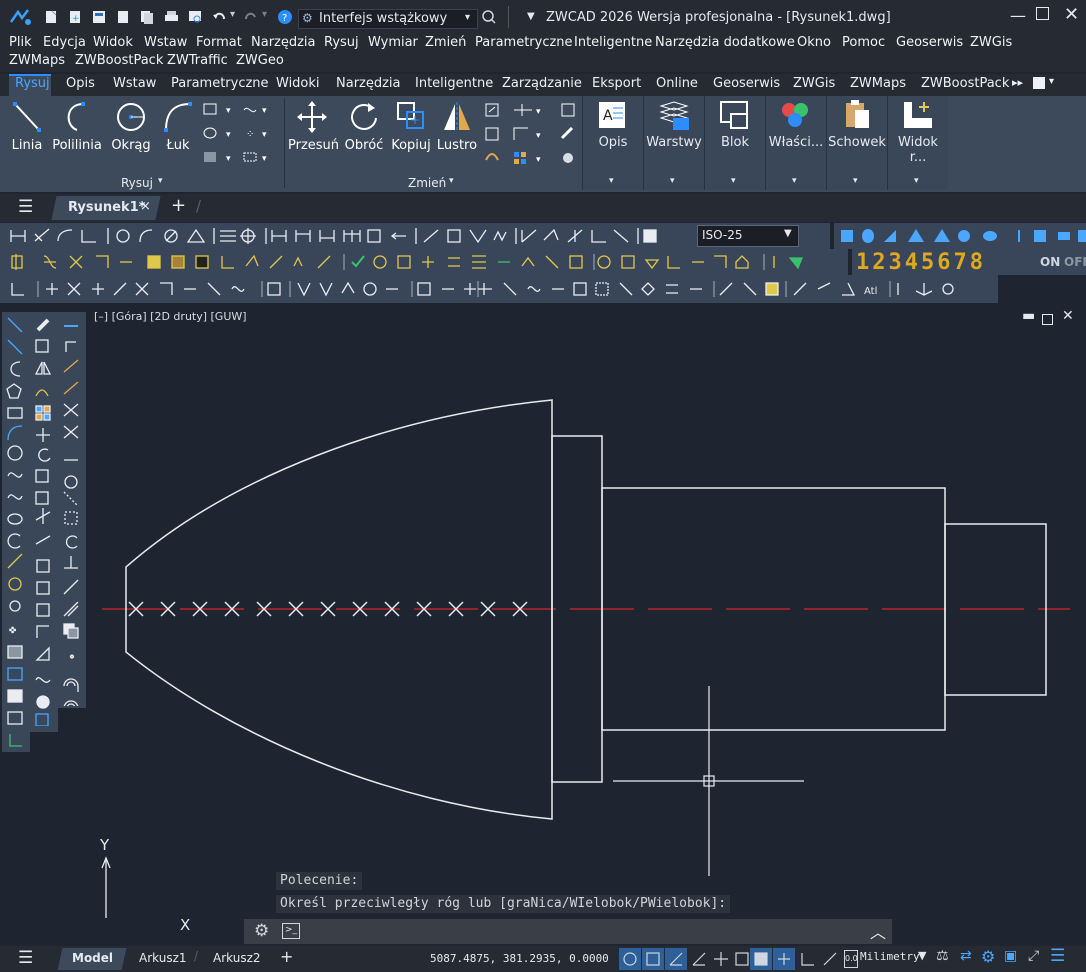  I want to click on doc-tab-close-icon: ×, so click(145, 206).